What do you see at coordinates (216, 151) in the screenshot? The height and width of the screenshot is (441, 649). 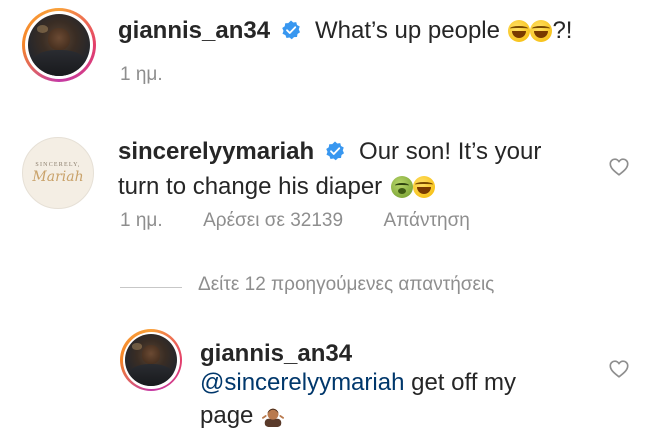 I see `comment-username: sincerelyymariah` at bounding box center [216, 151].